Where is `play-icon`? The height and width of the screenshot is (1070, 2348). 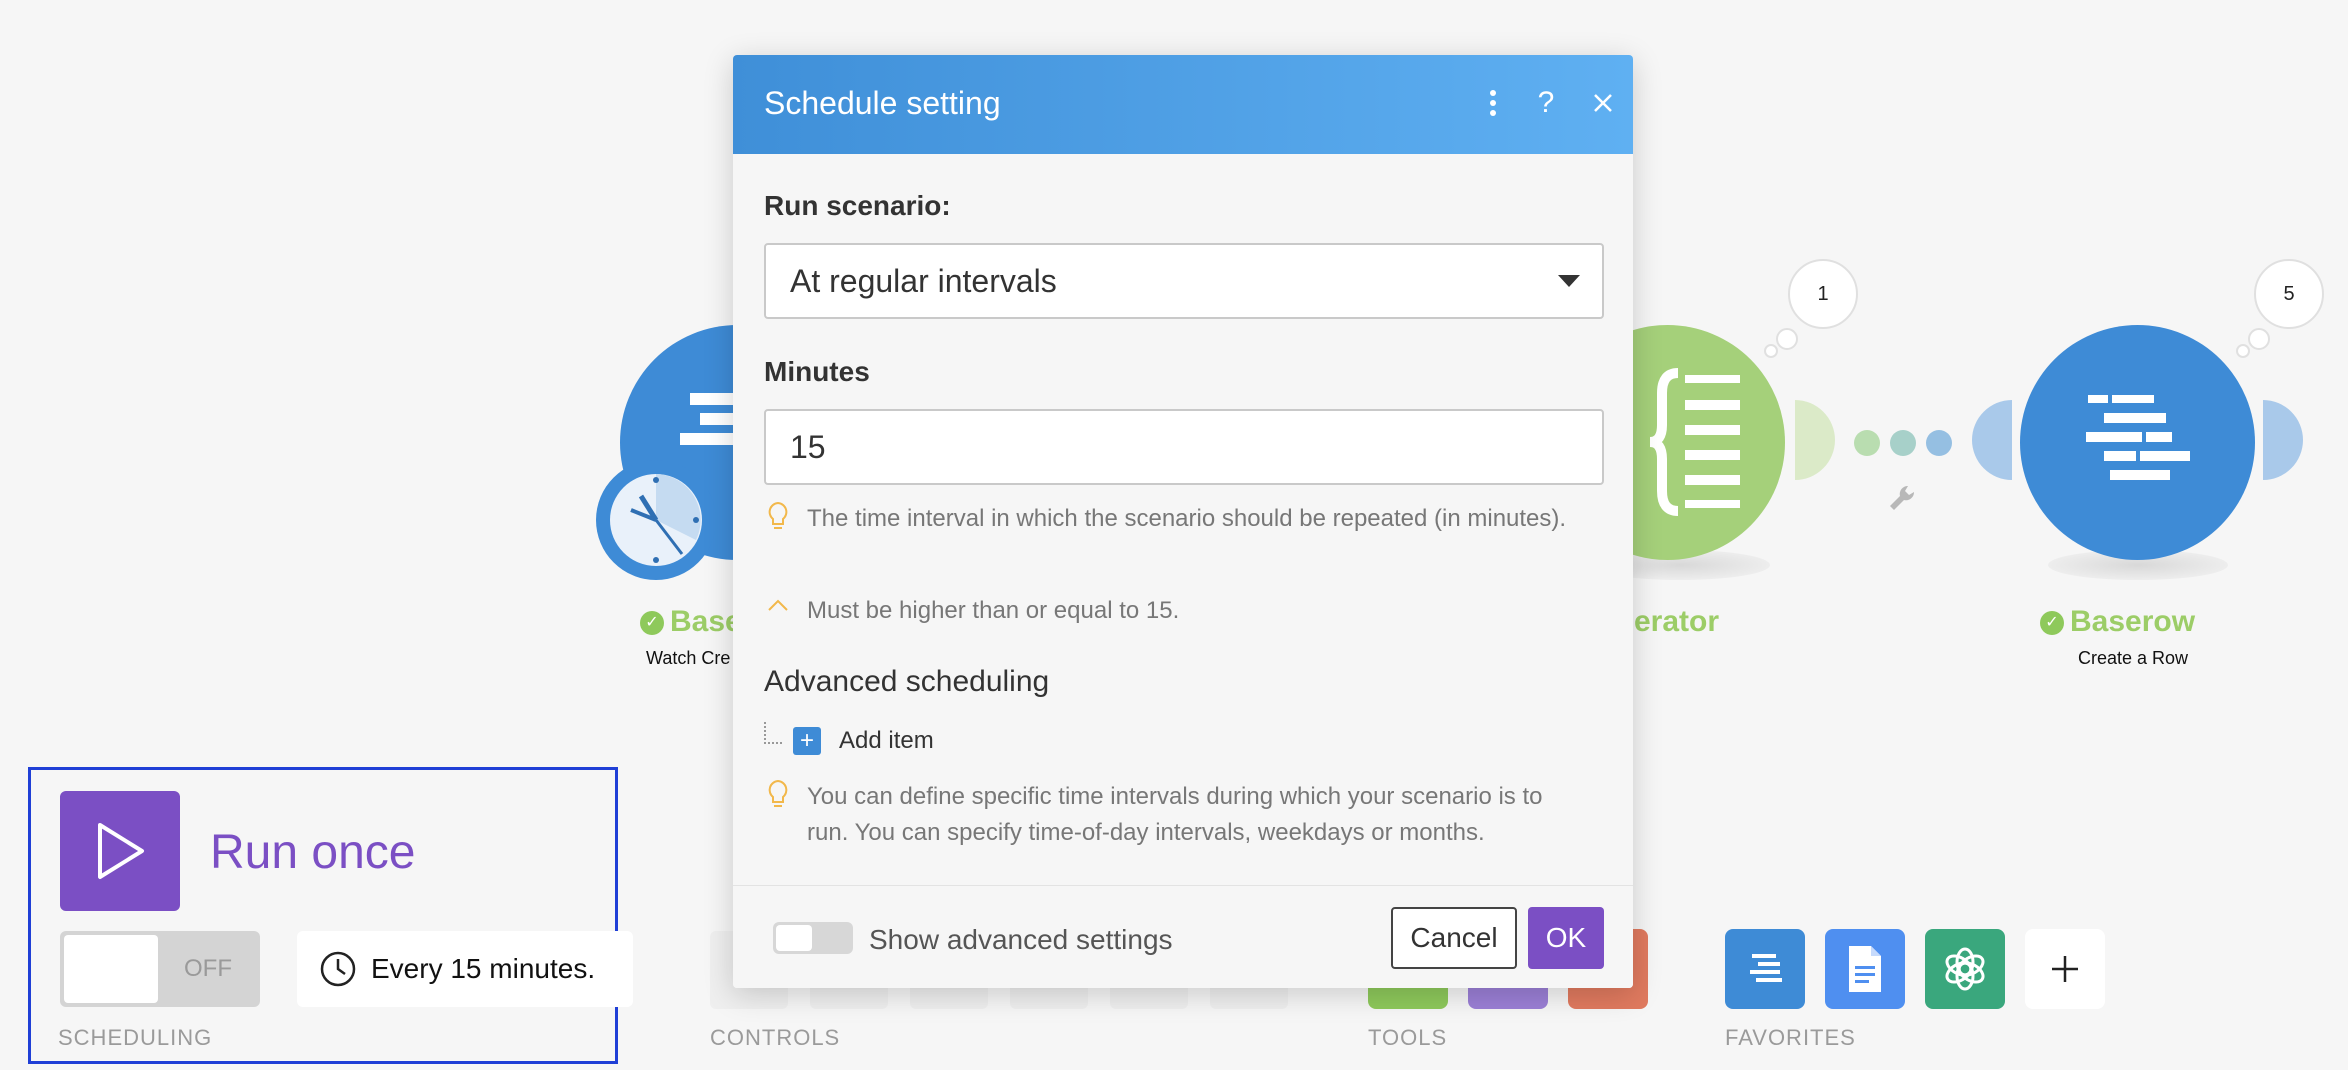
play-icon is located at coordinates (121, 851).